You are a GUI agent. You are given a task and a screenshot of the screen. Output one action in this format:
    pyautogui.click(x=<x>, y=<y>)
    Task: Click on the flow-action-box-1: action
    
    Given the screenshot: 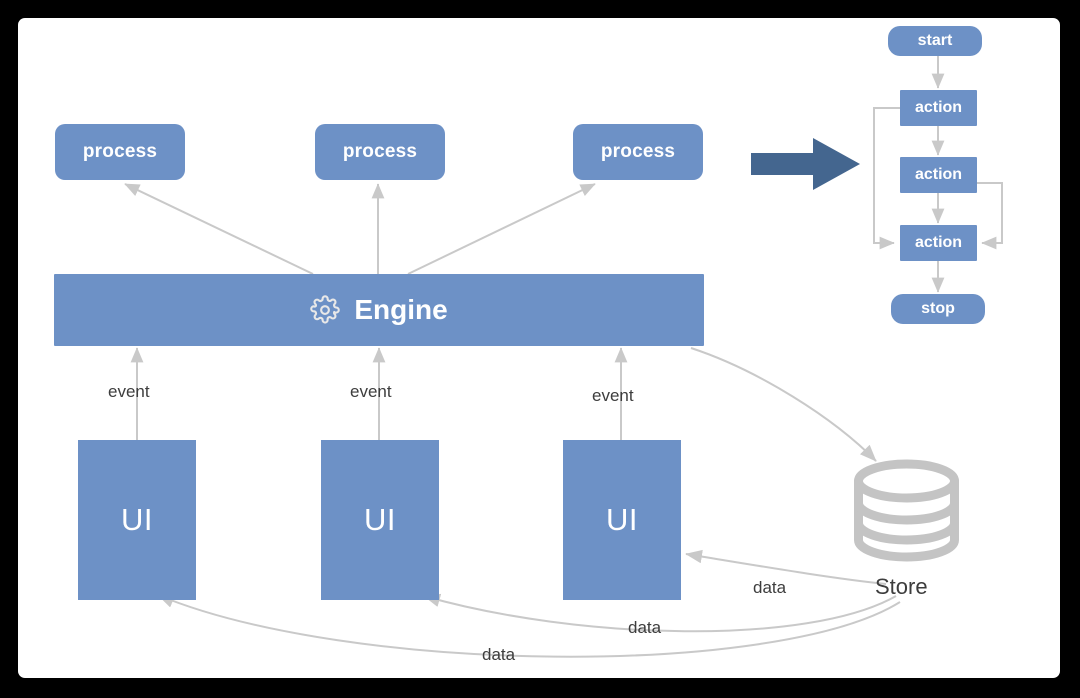 What is the action you would take?
    pyautogui.click(x=938, y=108)
    